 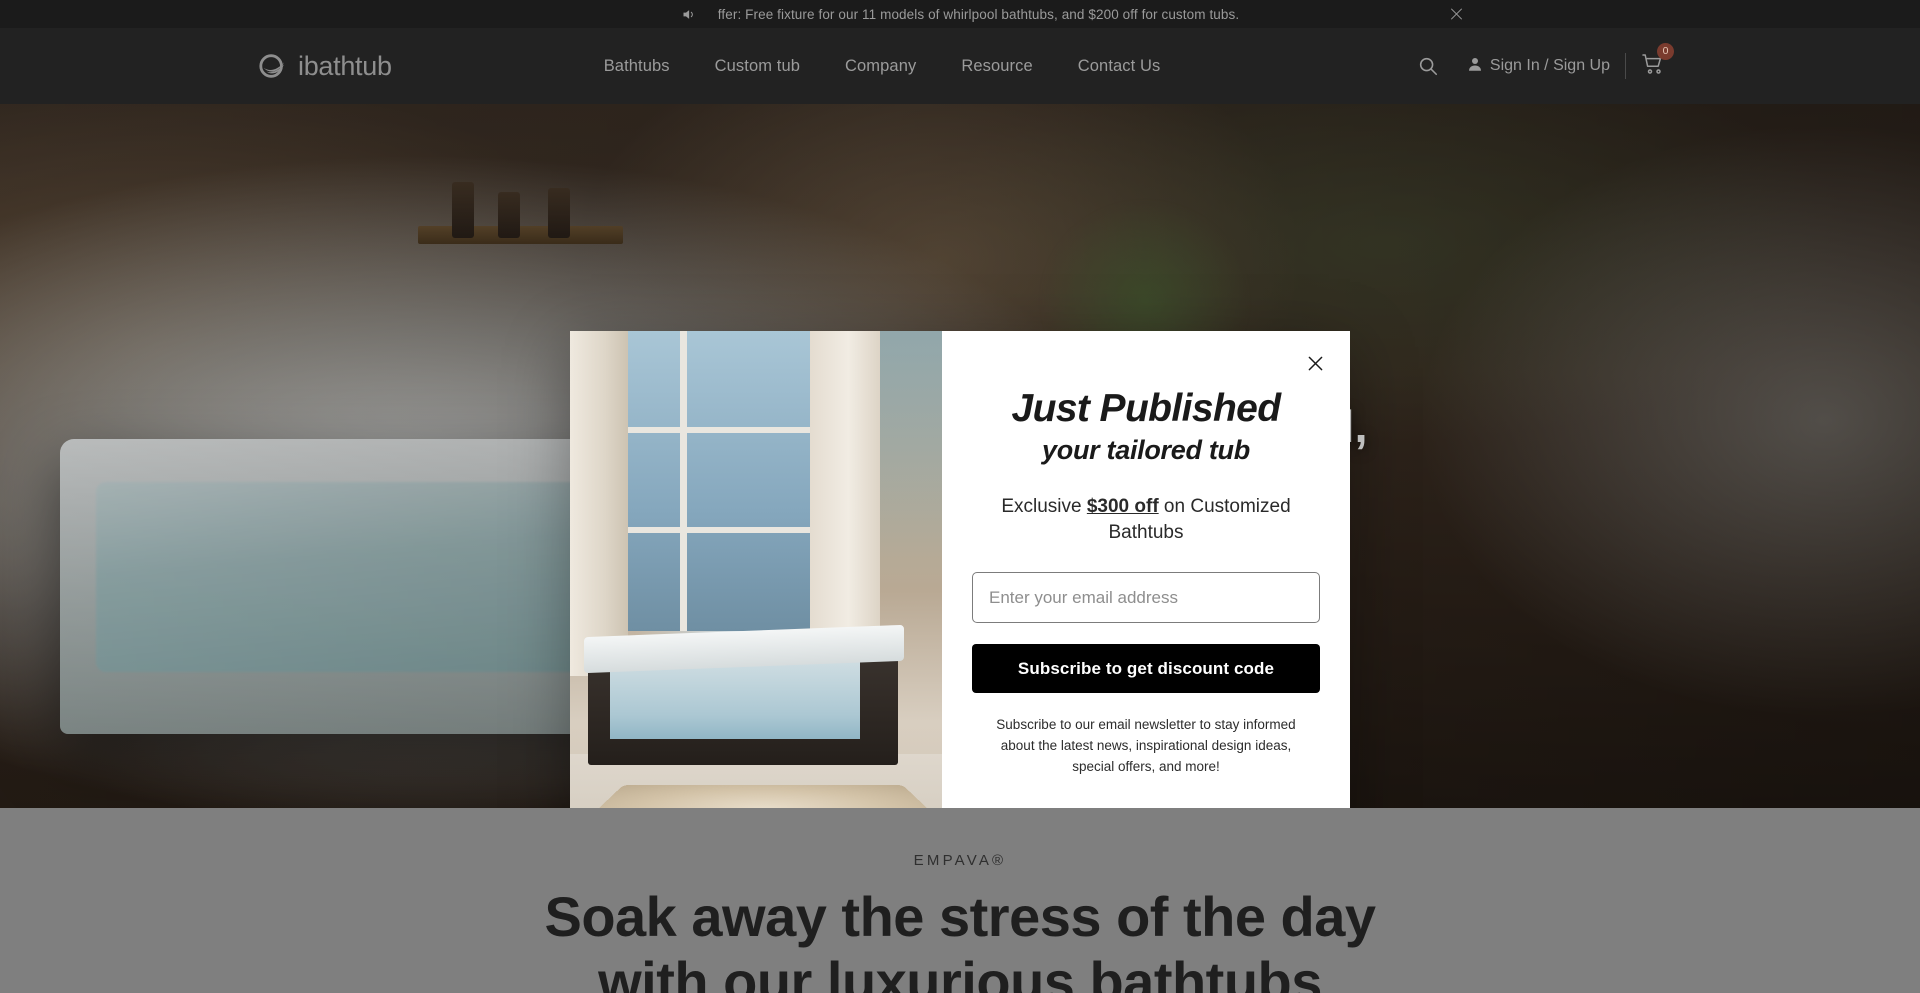 I want to click on offer-amount: $300 off, so click(x=1122, y=506).